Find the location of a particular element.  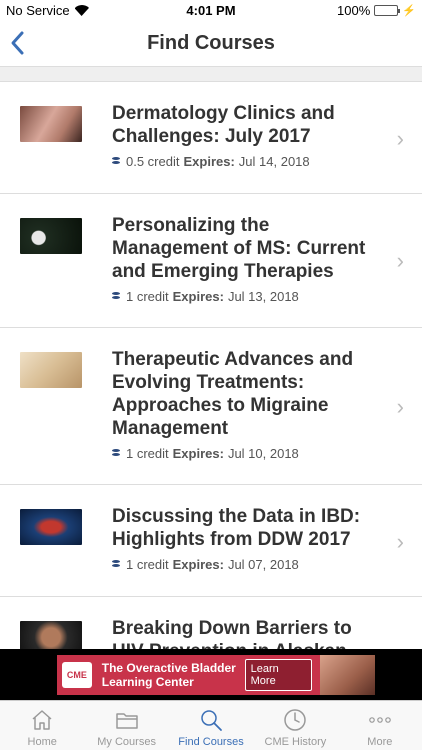

tab-cme-history: CME History is located at coordinates (295, 725).